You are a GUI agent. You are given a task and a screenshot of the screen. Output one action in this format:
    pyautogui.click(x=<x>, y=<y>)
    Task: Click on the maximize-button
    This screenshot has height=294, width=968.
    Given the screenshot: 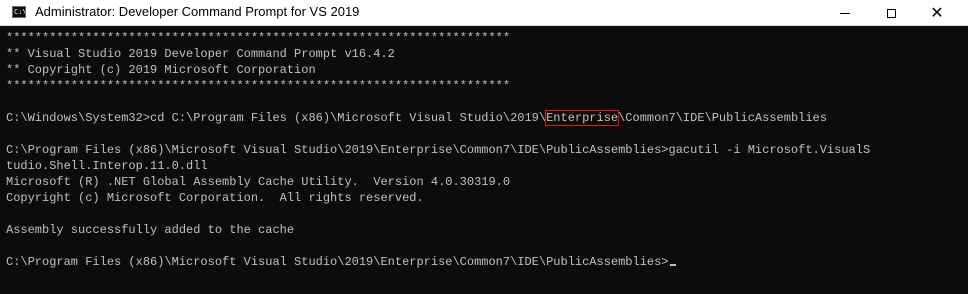 What is the action you would take?
    pyautogui.click(x=891, y=13)
    